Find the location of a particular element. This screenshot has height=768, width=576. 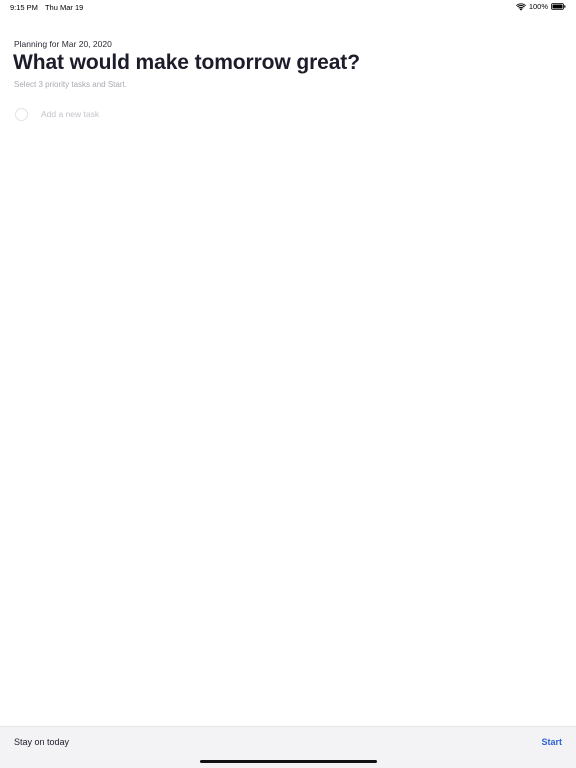

battery-percent: 100% is located at coordinates (538, 6).